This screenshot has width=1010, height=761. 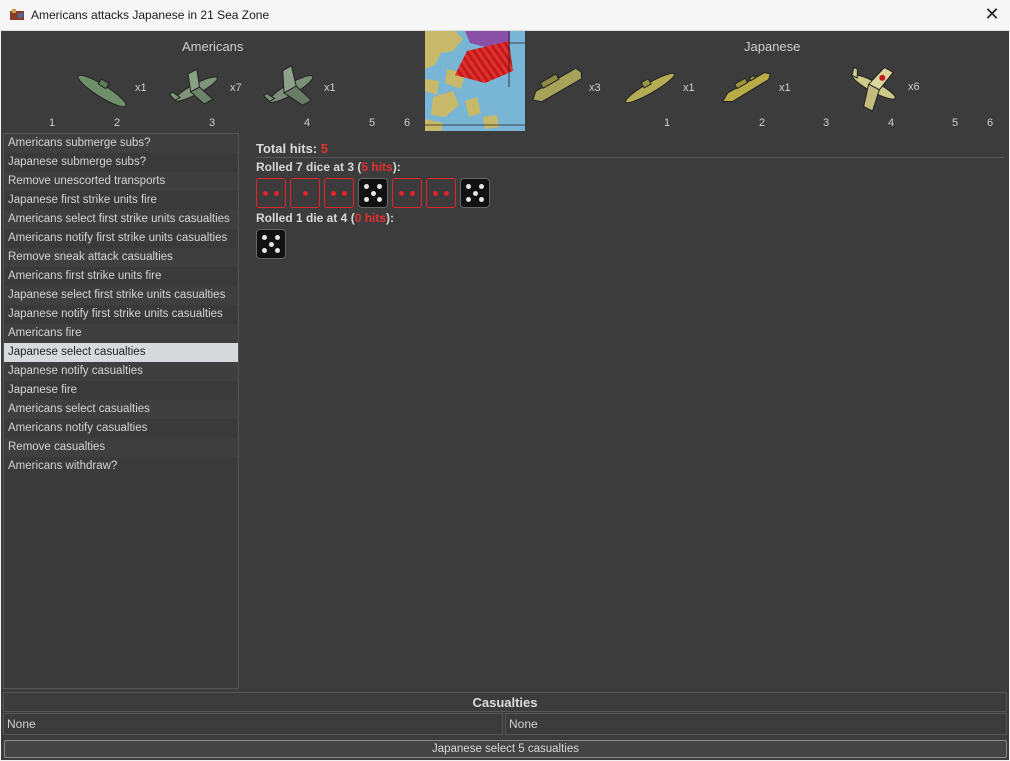 I want to click on battle-step-item: Japanese fire, so click(x=121, y=390).